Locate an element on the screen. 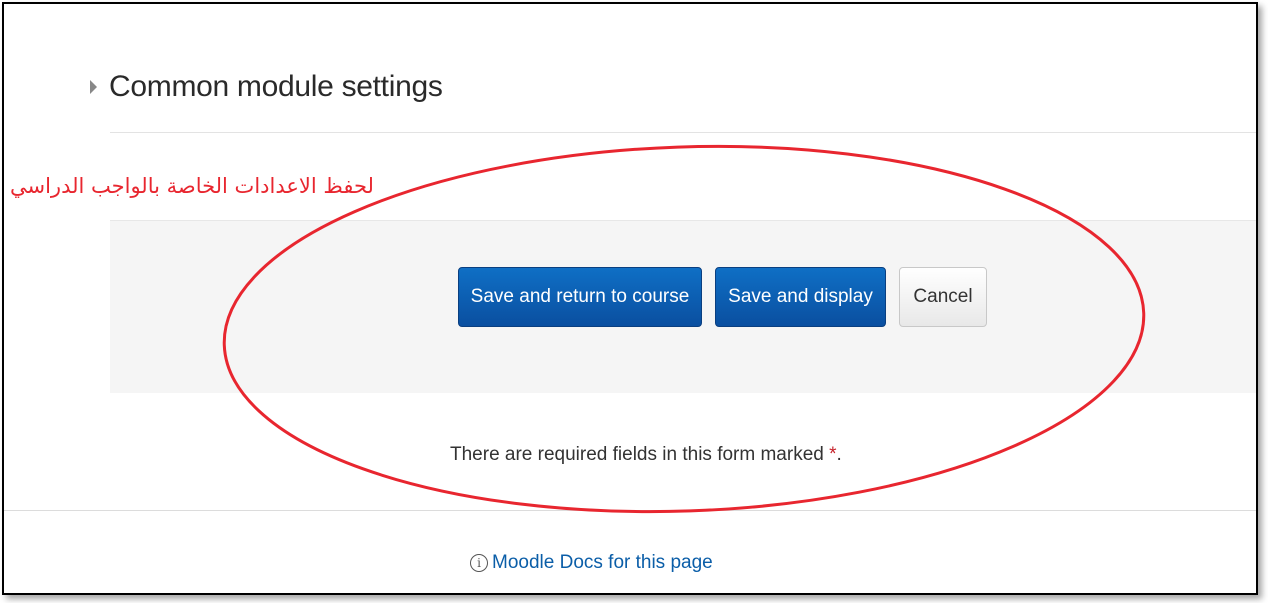 The image size is (1268, 603). save-and-display-button: Save and display is located at coordinates (800, 297).